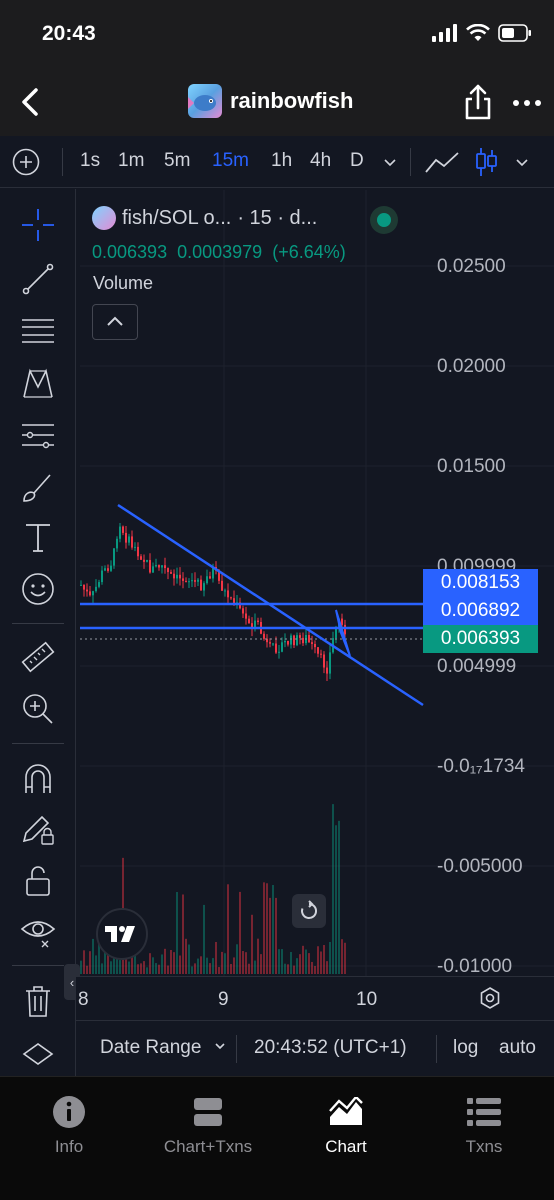  What do you see at coordinates (281, 161) in the screenshot?
I see `timeframe-1h: 1h` at bounding box center [281, 161].